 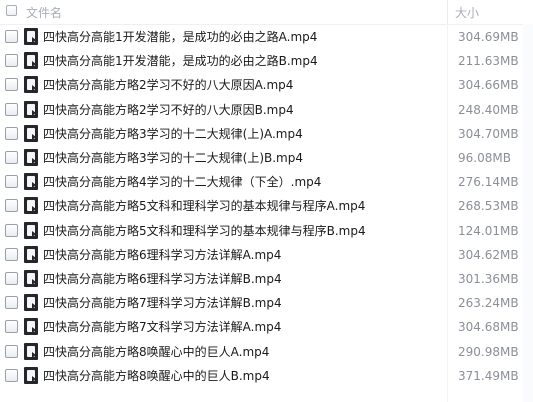 I want to click on file-row: 四快高分高能方略8唤醒心中的巨人A.mp4 290.98MB, so click(x=261, y=352).